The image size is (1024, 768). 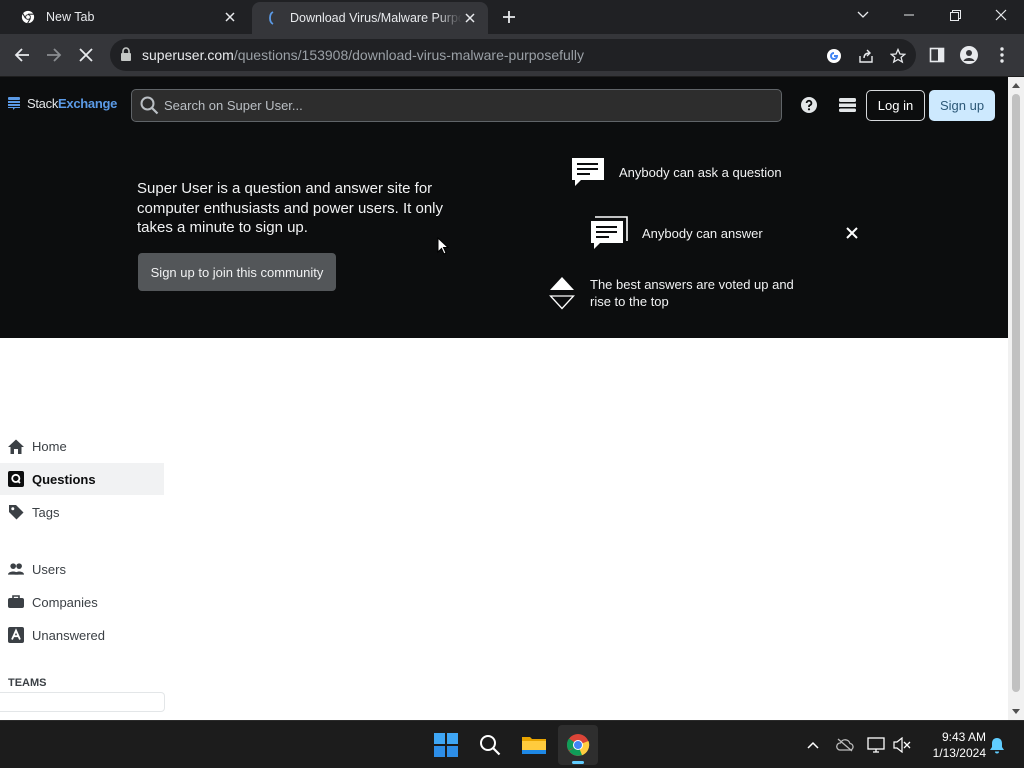 I want to click on nav-item-label: Unanswered, so click(x=68, y=635).